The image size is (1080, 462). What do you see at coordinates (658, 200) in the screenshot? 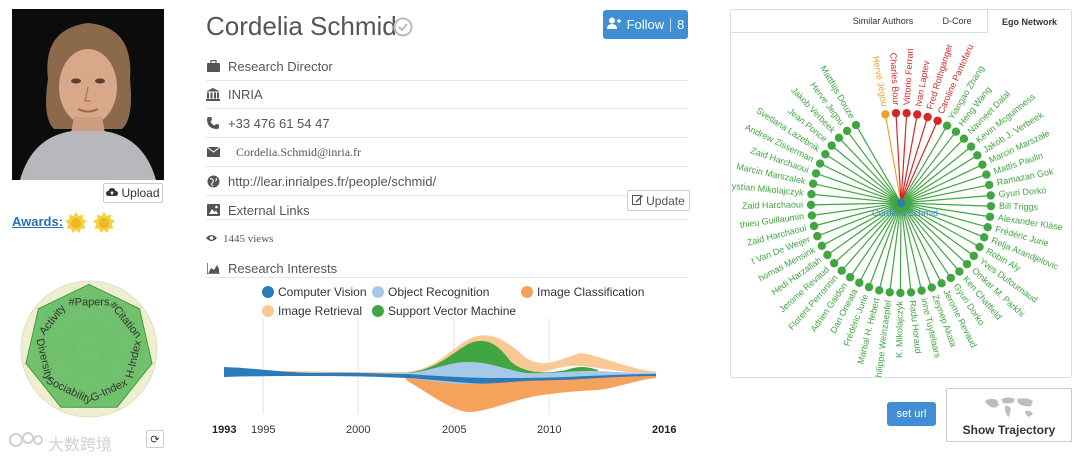
I see `update-button: Update` at bounding box center [658, 200].